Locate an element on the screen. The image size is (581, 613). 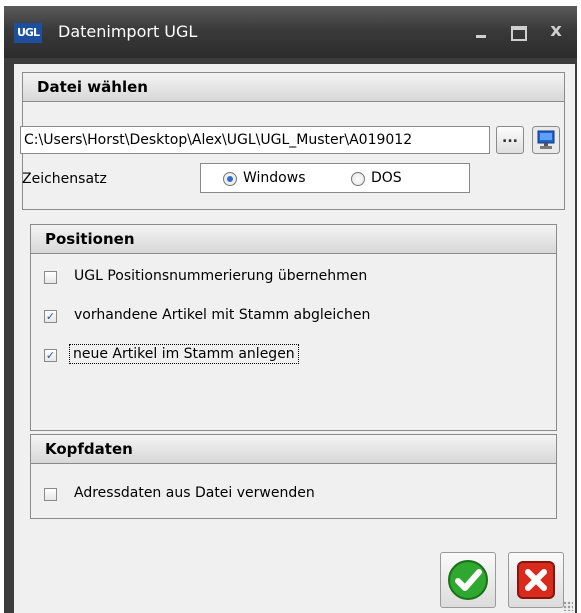
charset-radio-group: Windows DOS is located at coordinates (335, 178).